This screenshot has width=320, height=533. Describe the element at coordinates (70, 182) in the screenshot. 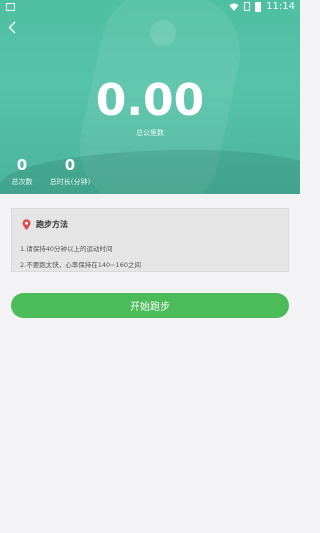

I see `total-duration-label: 总时长(分钟)` at that location.